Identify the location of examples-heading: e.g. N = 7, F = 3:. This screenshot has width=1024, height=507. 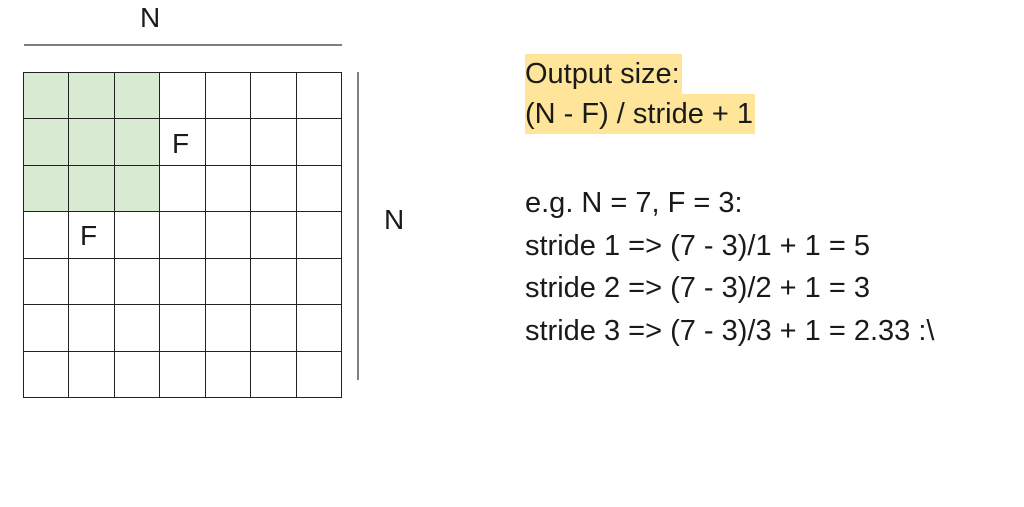
(634, 203).